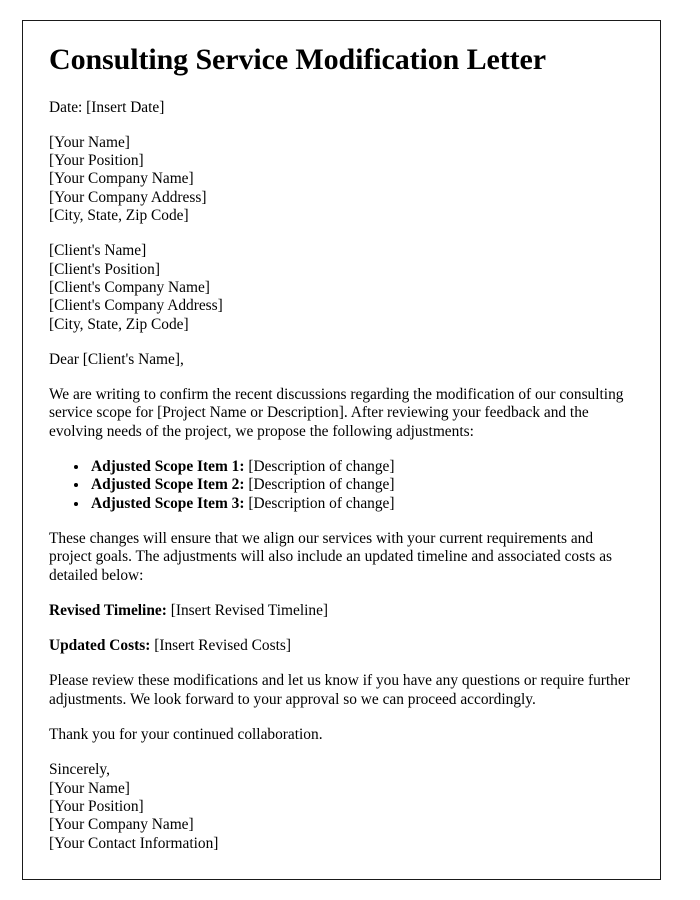 The width and height of the screenshot is (700, 900). What do you see at coordinates (119, 324) in the screenshot?
I see `recipient-line: [City, State, Zip Code]` at bounding box center [119, 324].